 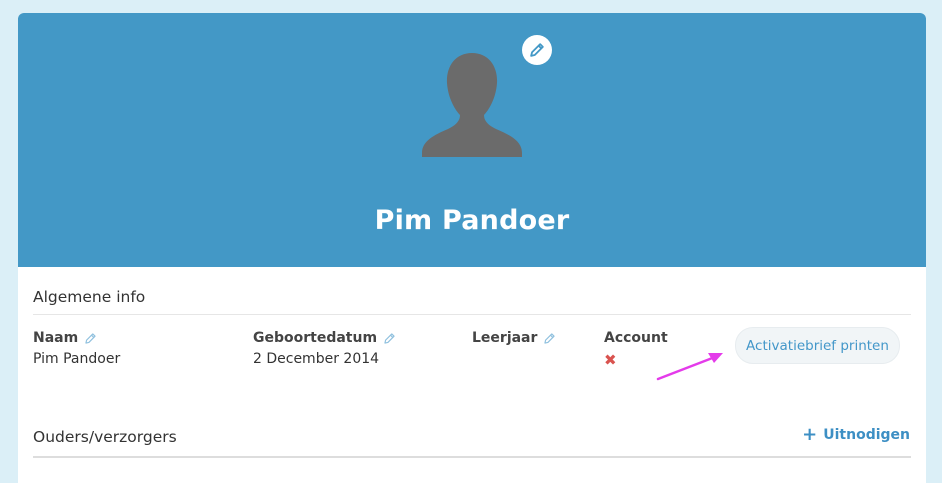 What do you see at coordinates (472, 220) in the screenshot?
I see `profile-name: Pim Pandoer` at bounding box center [472, 220].